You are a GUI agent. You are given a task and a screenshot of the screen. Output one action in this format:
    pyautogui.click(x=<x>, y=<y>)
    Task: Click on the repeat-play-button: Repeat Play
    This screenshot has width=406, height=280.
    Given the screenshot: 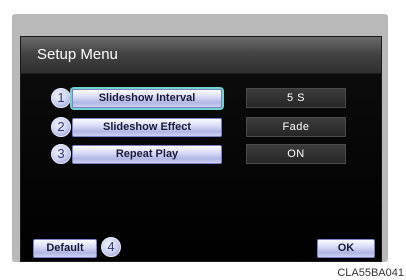 What is the action you would take?
    pyautogui.click(x=147, y=154)
    